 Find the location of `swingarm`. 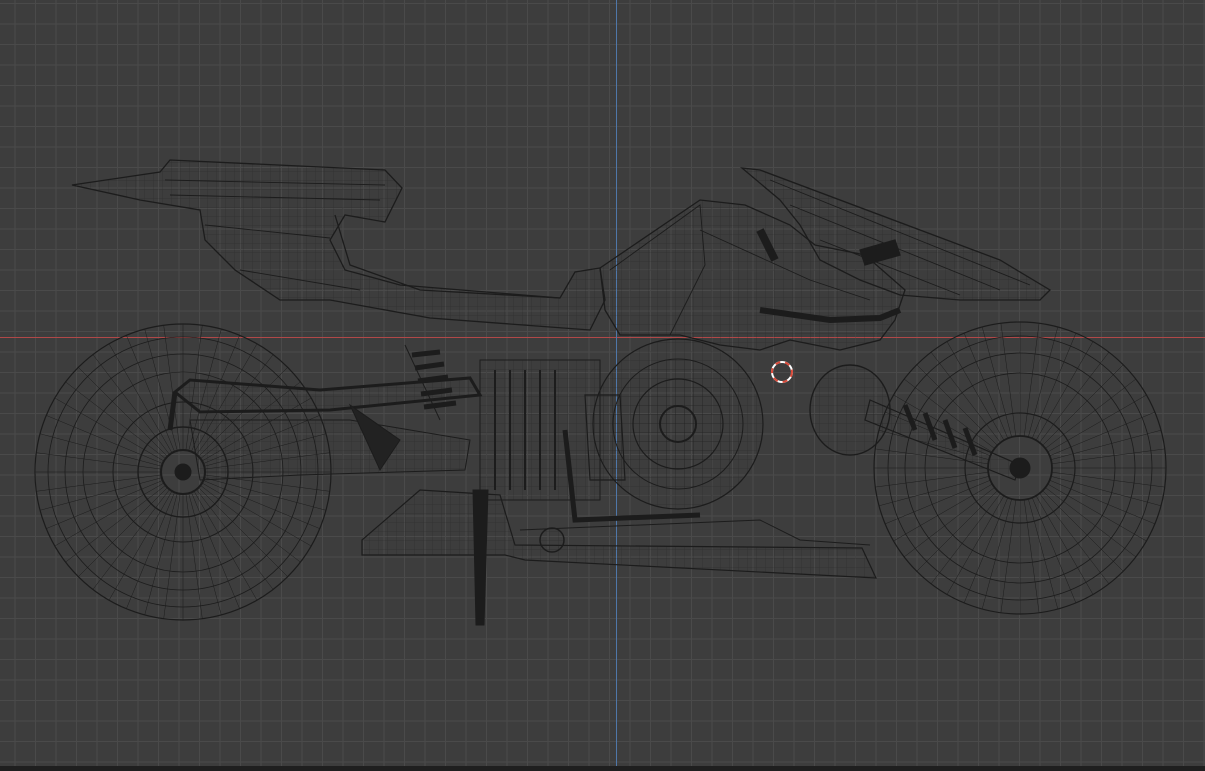

swingarm is located at coordinates (325, 412).